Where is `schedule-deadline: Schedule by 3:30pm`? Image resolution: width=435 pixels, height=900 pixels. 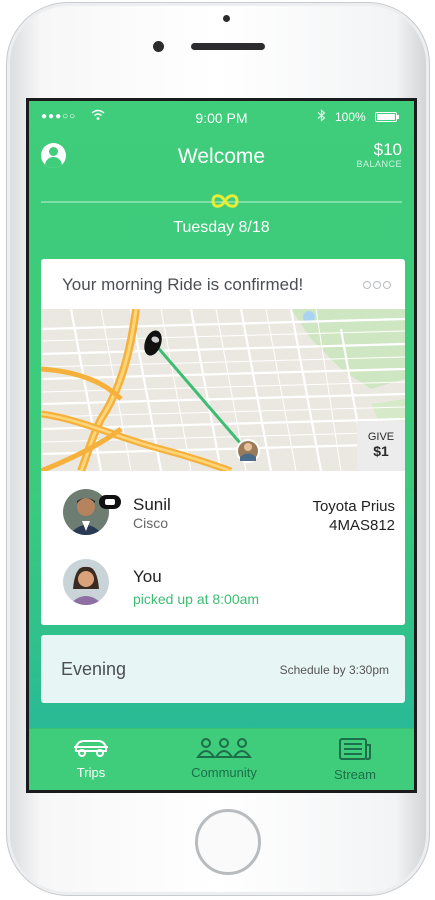 schedule-deadline: Schedule by 3:30pm is located at coordinates (334, 670).